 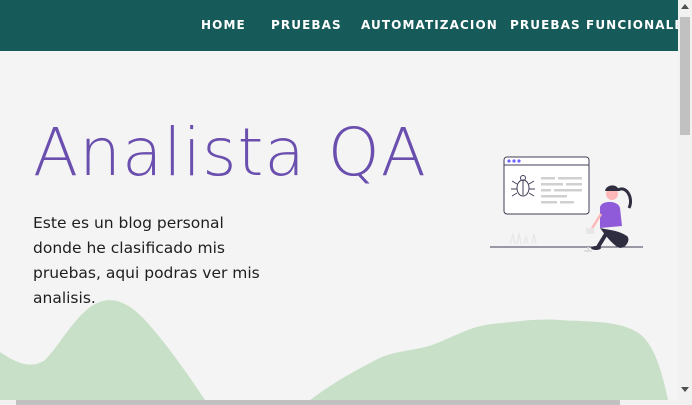 I want to click on vertical-scrollbar-thumb, so click(x=685, y=76).